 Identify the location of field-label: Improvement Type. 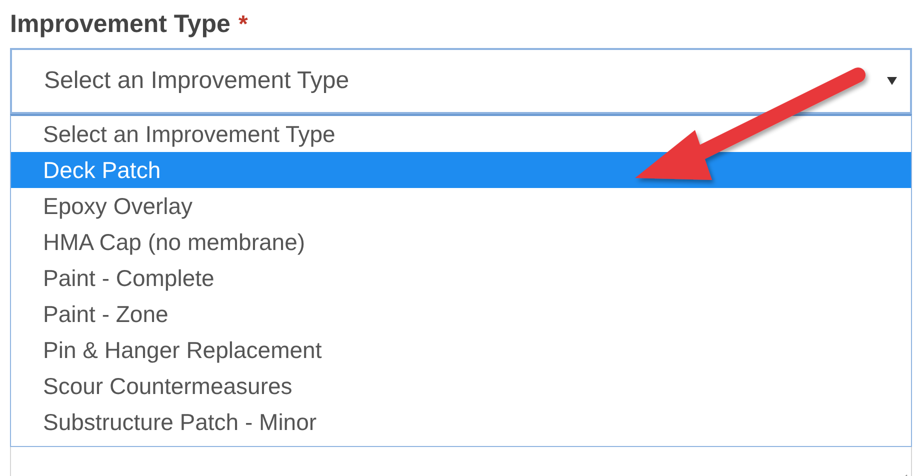
(120, 24).